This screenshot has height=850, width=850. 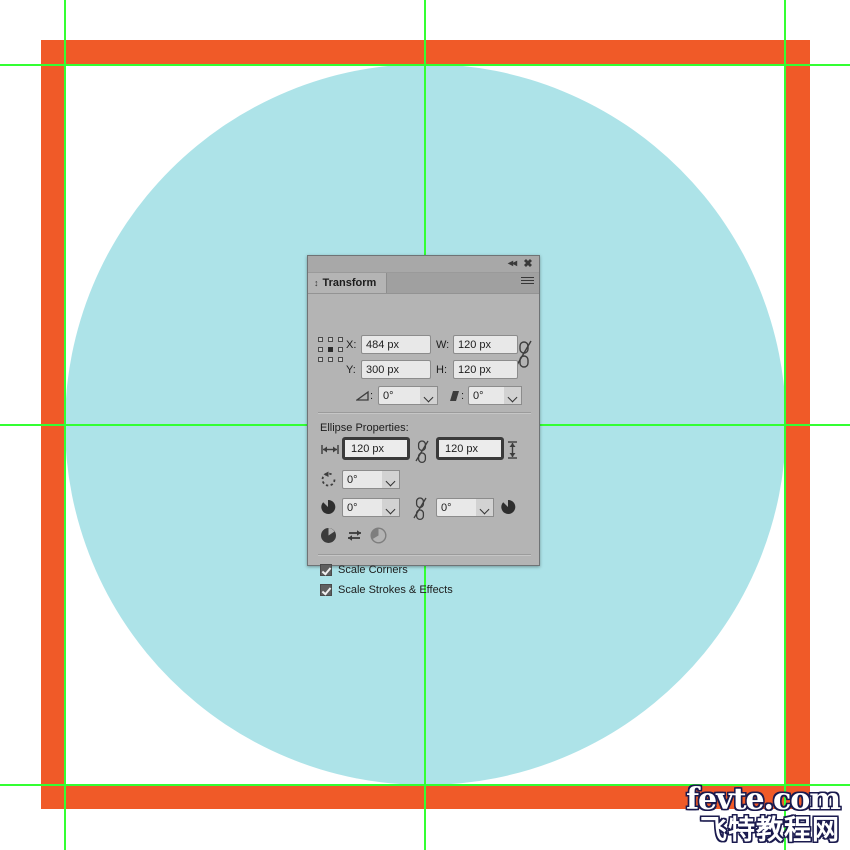 I want to click on panel-title: Transform, so click(x=349, y=283).